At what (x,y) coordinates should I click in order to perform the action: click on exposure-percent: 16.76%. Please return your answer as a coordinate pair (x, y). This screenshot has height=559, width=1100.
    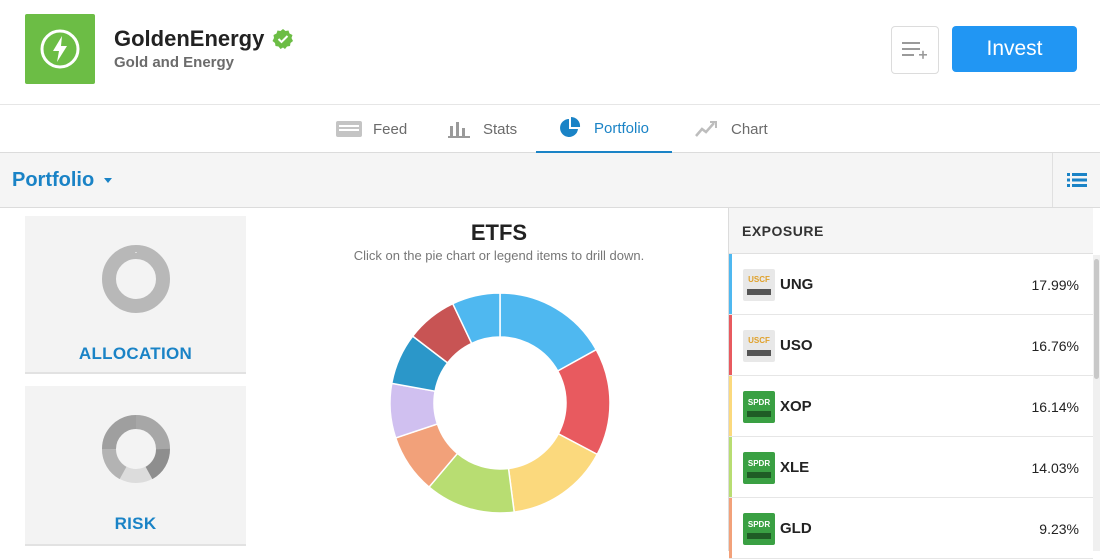
    Looking at the image, I should click on (1055, 346).